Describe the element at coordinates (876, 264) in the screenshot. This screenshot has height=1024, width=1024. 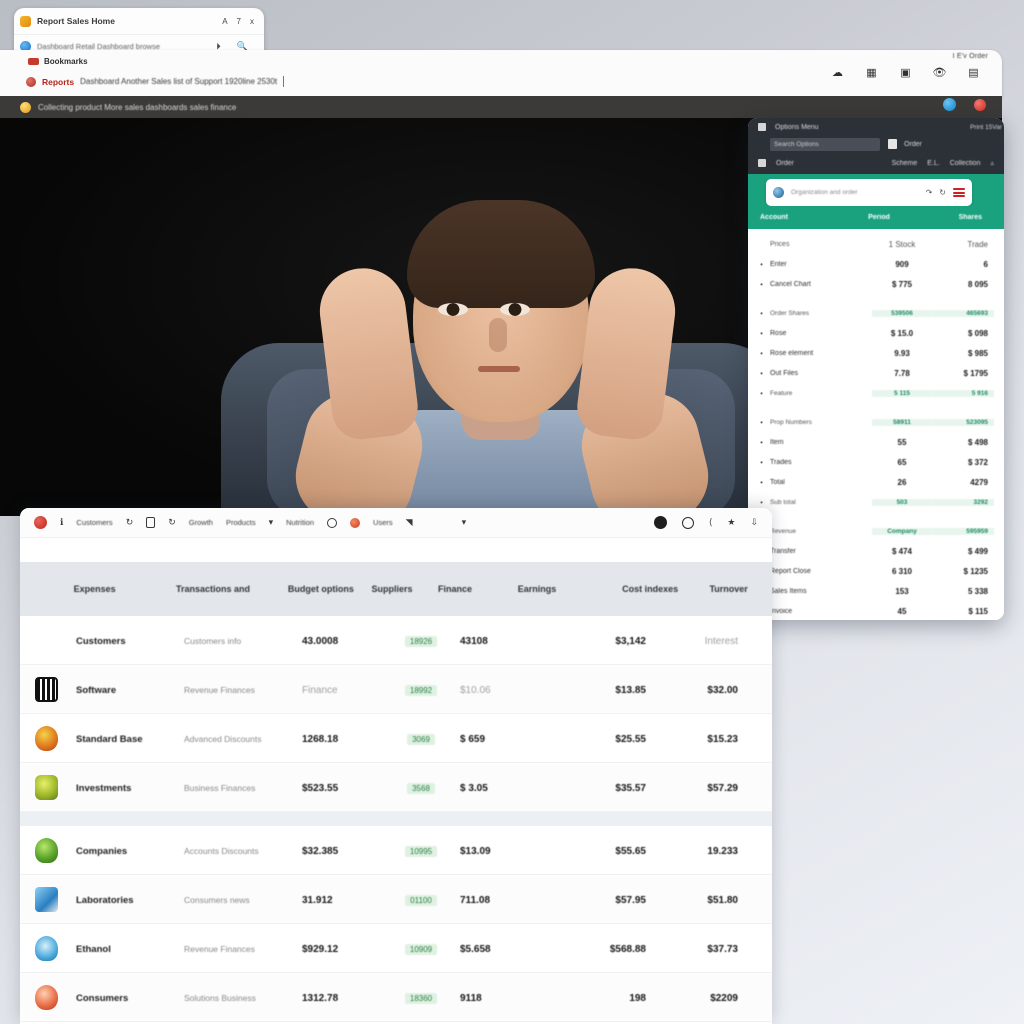
I see `rp-table-row: • Enter 909 6` at that location.